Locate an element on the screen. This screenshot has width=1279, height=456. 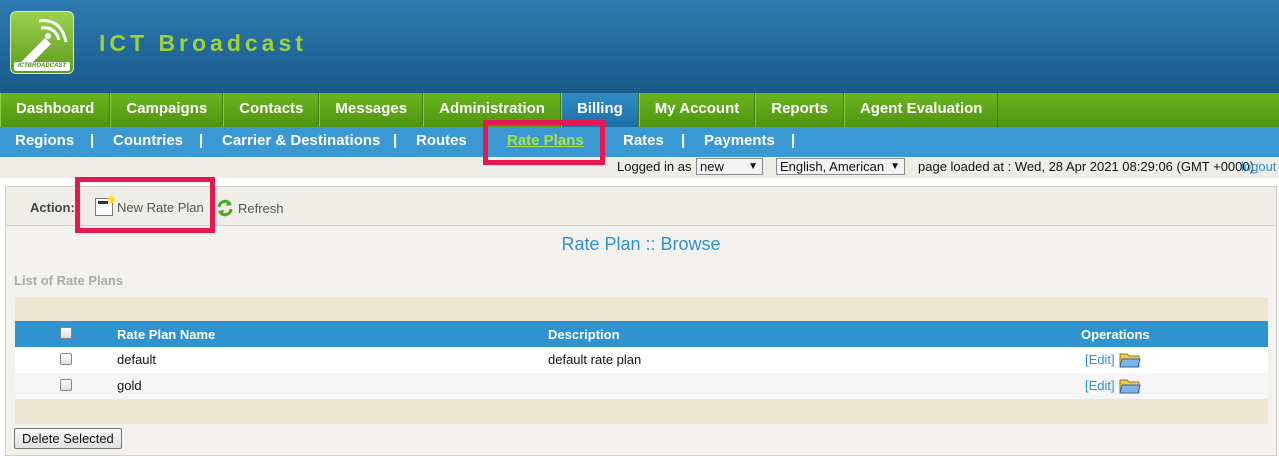
highlight-box-new-rate-plan is located at coordinates (145, 205).